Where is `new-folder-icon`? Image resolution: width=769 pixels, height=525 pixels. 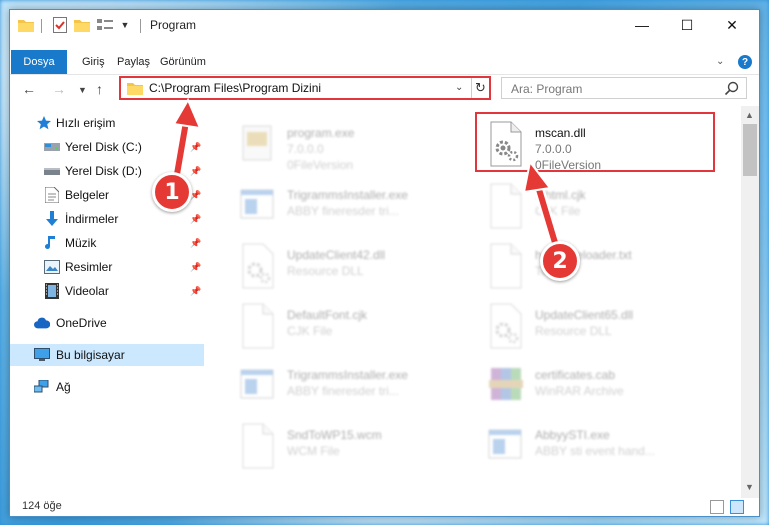
new-folder-icon is located at coordinates (82, 25).